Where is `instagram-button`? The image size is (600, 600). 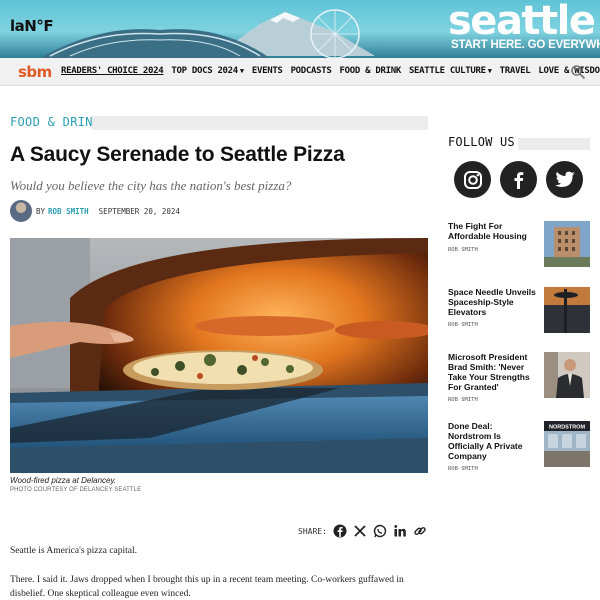 instagram-button is located at coordinates (472, 179).